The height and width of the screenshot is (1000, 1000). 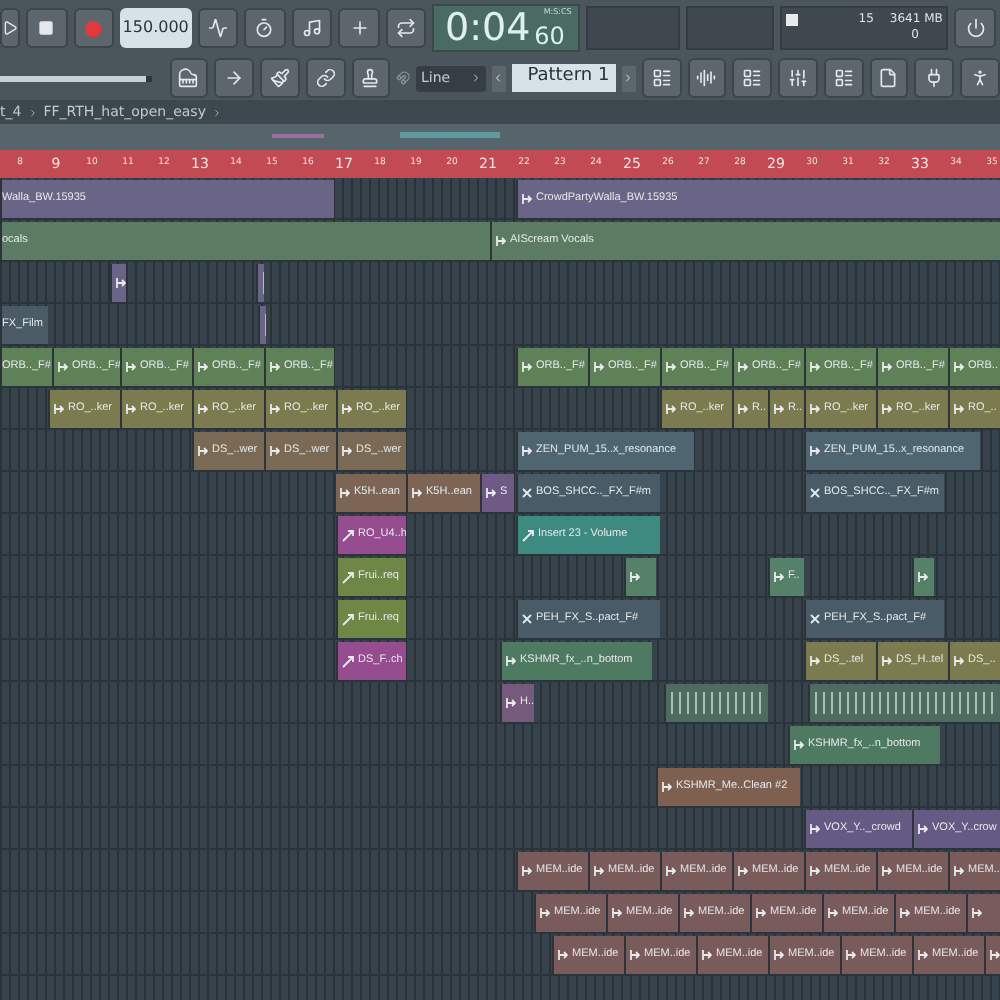 I want to click on metronome-button, so click(x=218, y=28).